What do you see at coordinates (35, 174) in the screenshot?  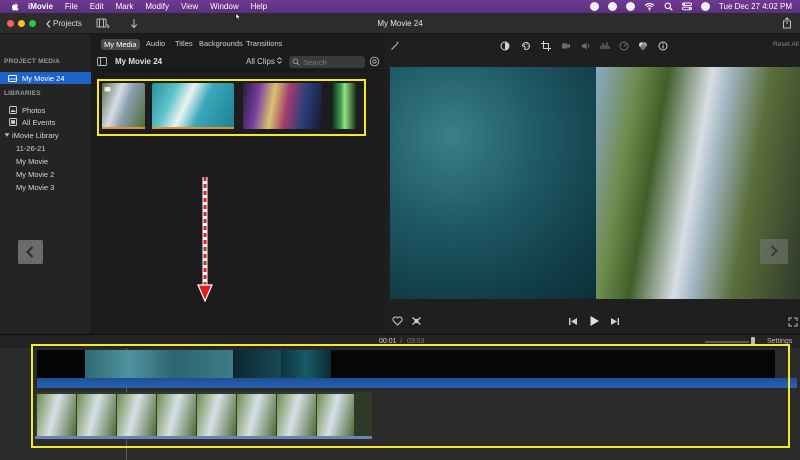 I see `sidebar-item-label: My Movie 2` at bounding box center [35, 174].